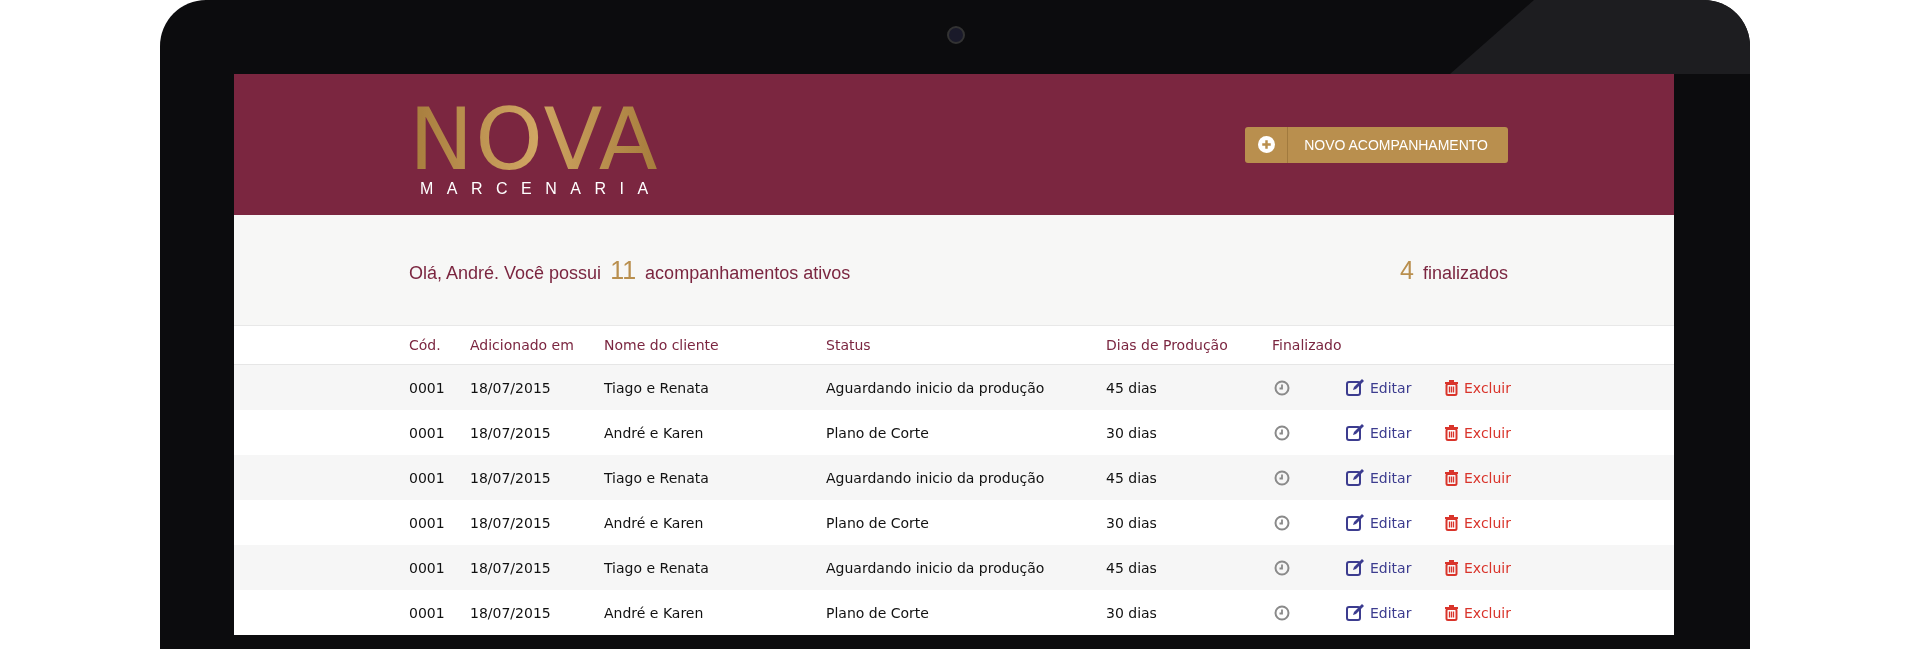 Image resolution: width=1920 pixels, height=649 pixels. Describe the element at coordinates (662, 345) in the screenshot. I see `column-header: Nome do cliente` at that location.